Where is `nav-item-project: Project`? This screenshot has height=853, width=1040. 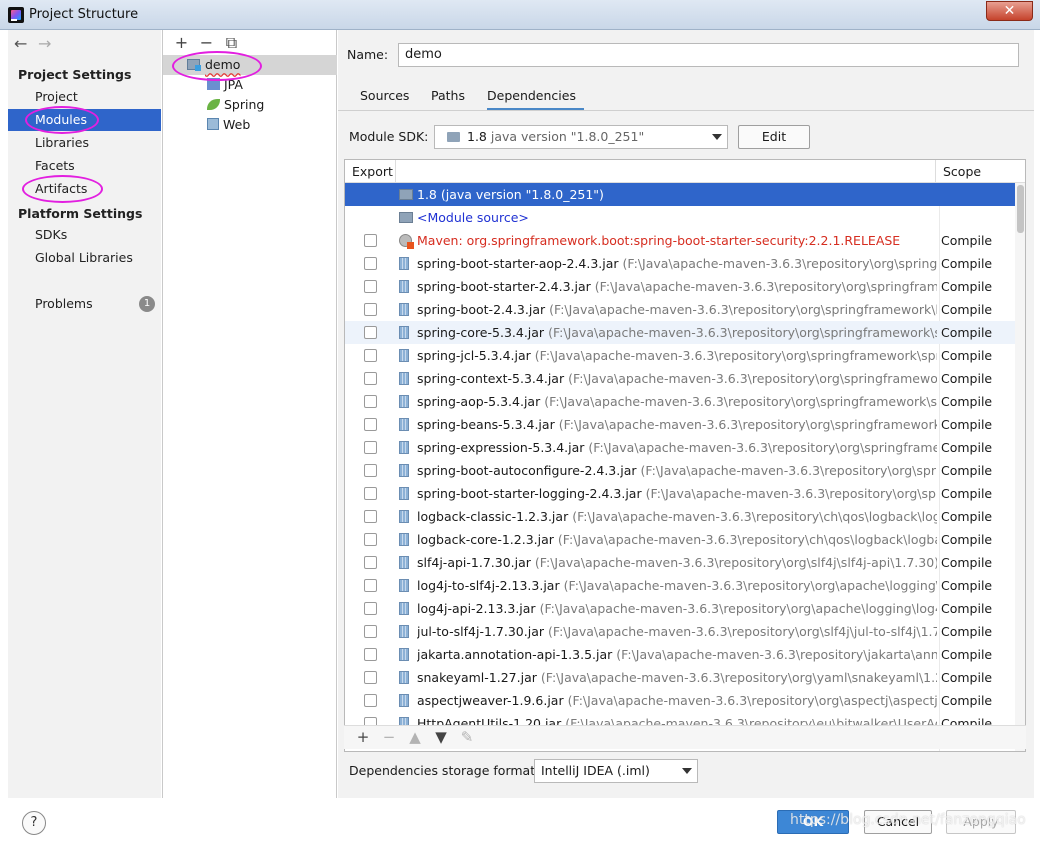 nav-item-project: Project is located at coordinates (84, 97).